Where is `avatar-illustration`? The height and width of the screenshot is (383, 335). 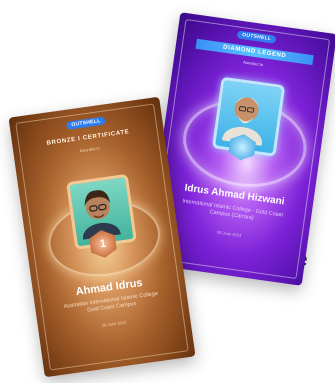 avatar-illustration is located at coordinates (101, 215).